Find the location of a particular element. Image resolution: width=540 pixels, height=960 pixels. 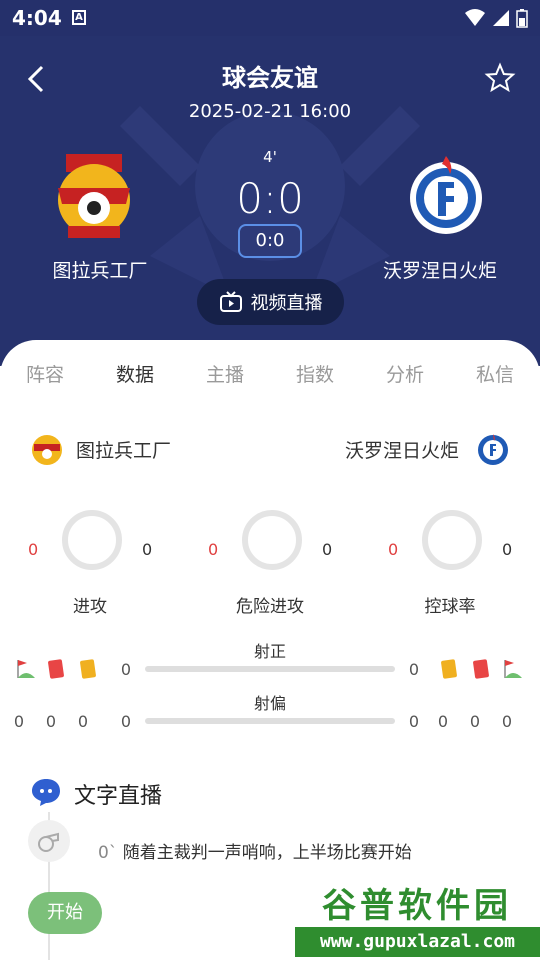

home-yellow-cards-count: 0 is located at coordinates (83, 721).